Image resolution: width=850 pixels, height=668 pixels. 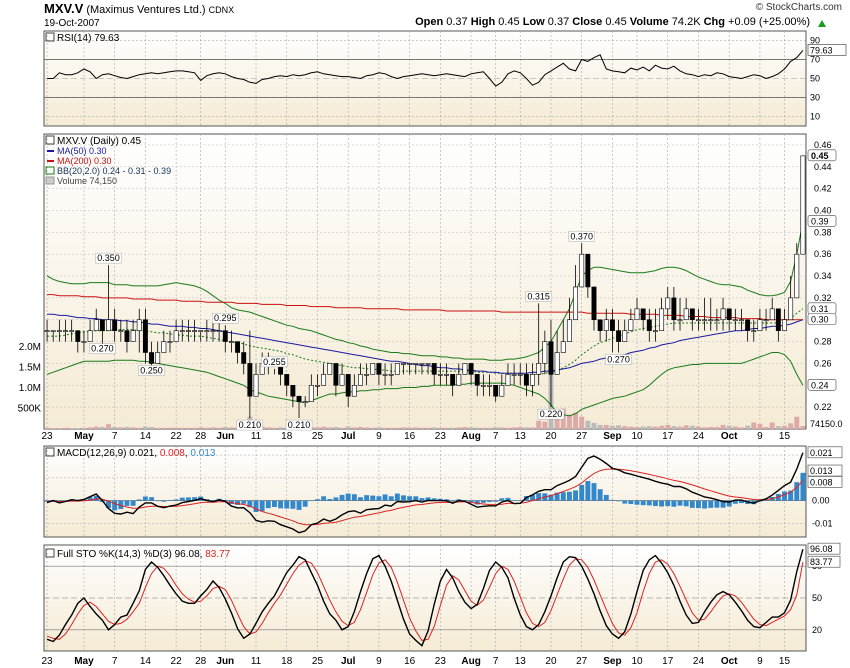 What do you see at coordinates (225, 318) in the screenshot?
I see `price-annotation: 0.295` at bounding box center [225, 318].